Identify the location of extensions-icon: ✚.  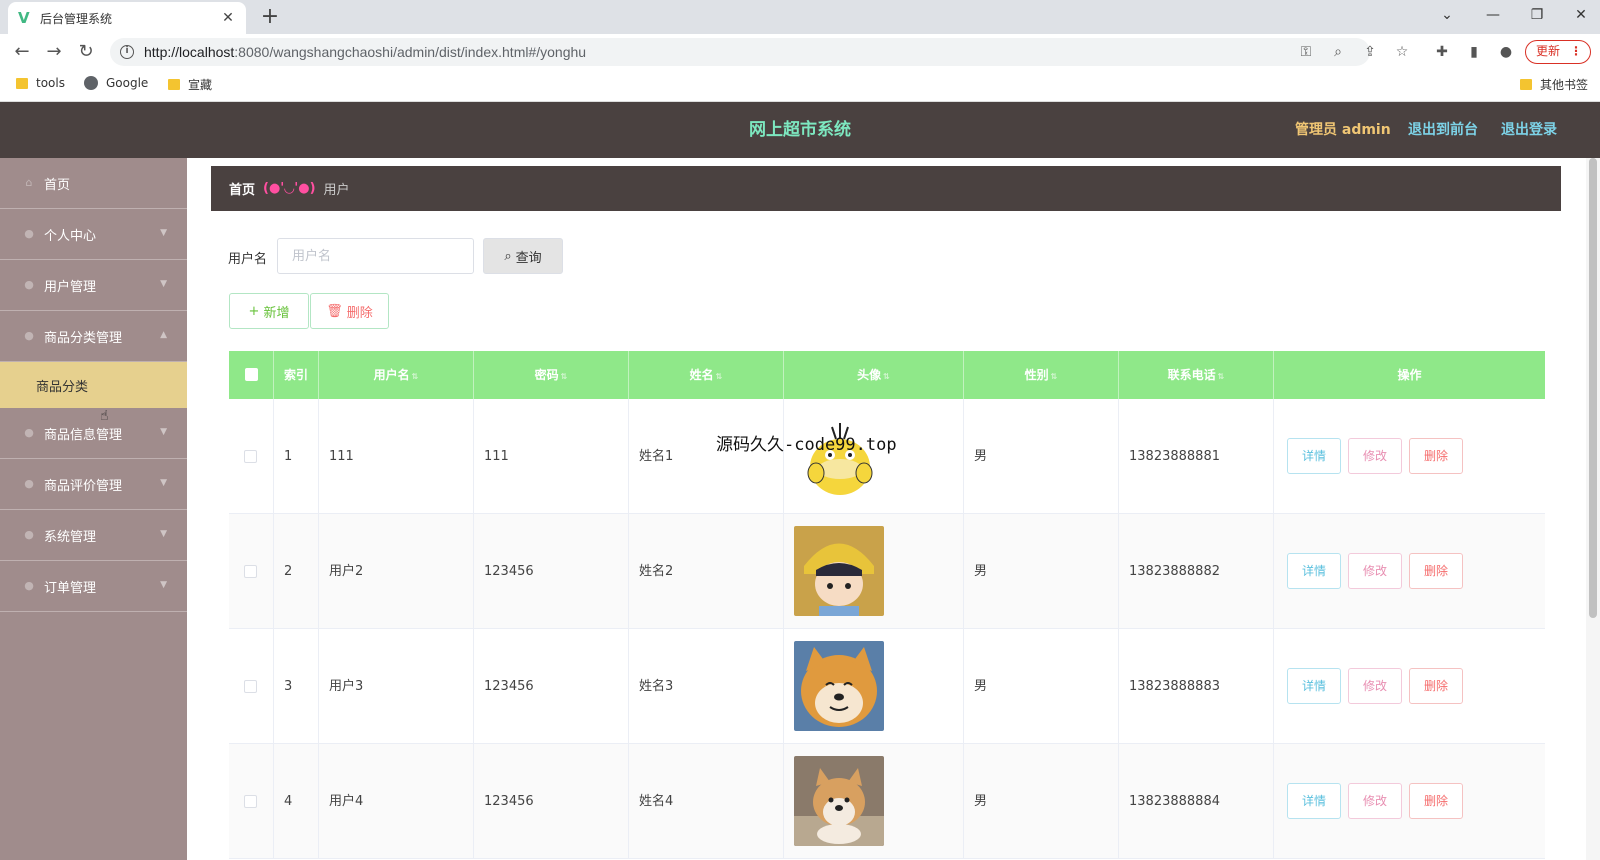
(1442, 52).